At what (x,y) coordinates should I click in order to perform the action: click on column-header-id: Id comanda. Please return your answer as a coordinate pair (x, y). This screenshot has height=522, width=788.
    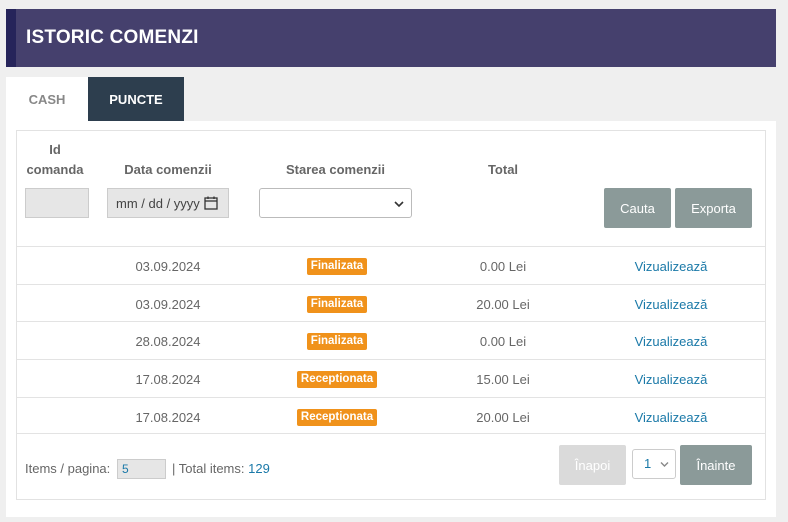
    Looking at the image, I should click on (55, 160).